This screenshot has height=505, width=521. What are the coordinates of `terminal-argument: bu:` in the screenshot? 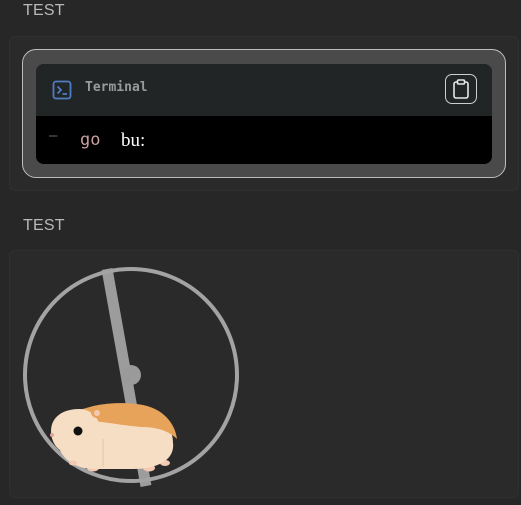 It's located at (133, 140).